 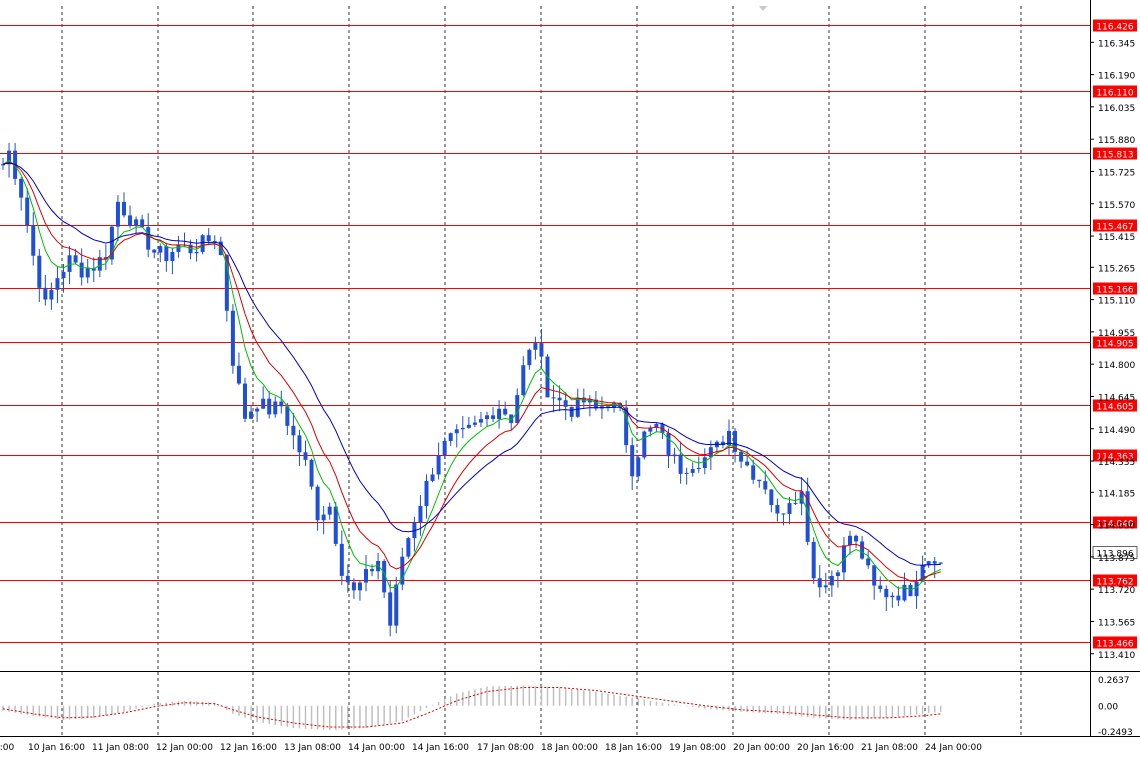 What do you see at coordinates (1108, 708) in the screenshot?
I see `indicator-y-tick-label: 0.00` at bounding box center [1108, 708].